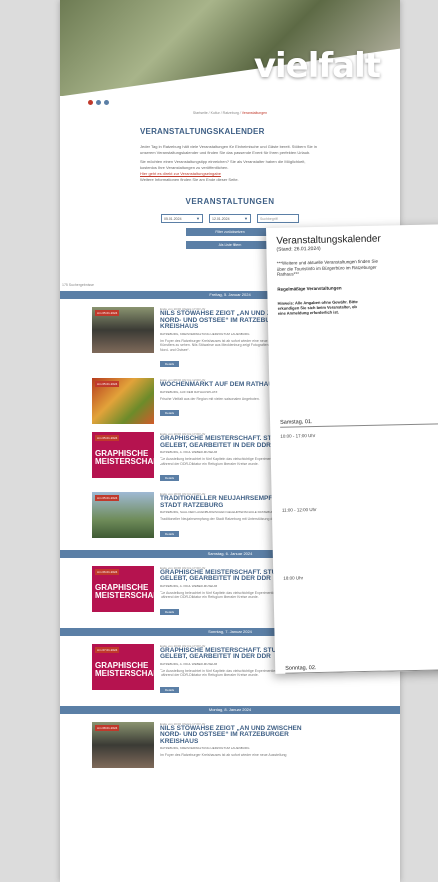 Image resolution: width=438 pixels, height=882 pixels. I want to click on sheet-regular-heading: Regelmäßige Veranstaltungen, so click(309, 288).